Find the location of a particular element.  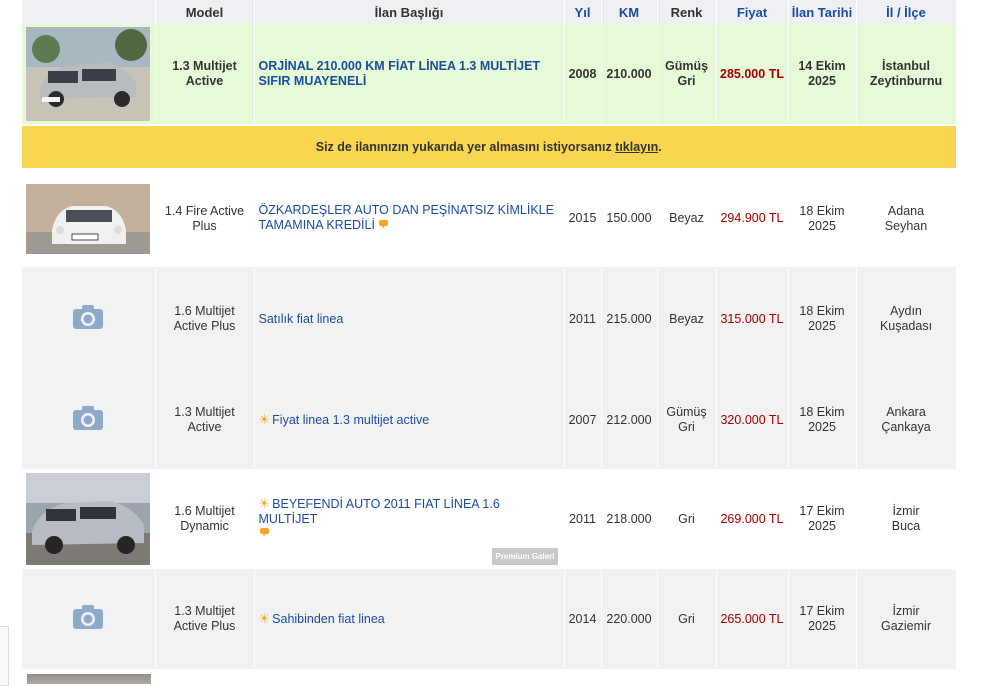

car-photo-white-sedan is located at coordinates (88, 218).